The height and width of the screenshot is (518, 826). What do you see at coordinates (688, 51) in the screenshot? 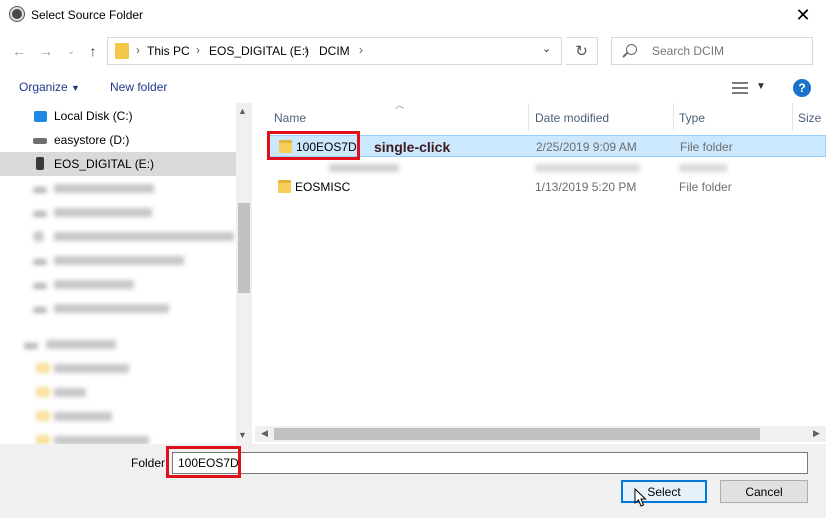
I see `search-placeholder: Search DCIM` at bounding box center [688, 51].